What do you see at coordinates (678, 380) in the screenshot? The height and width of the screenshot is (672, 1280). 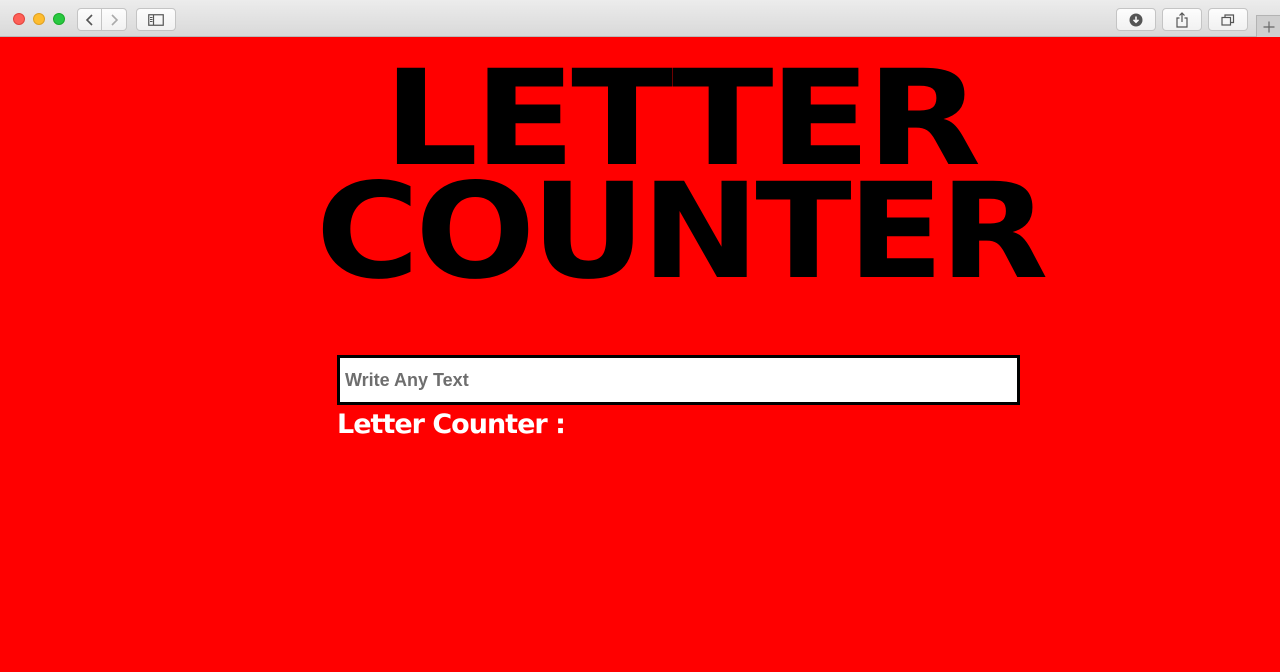 I see `text-input` at bounding box center [678, 380].